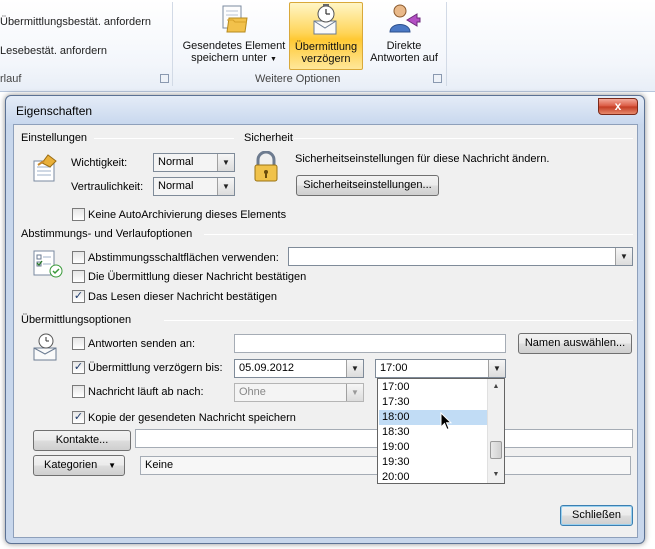 The height and width of the screenshot is (549, 655). I want to click on voting-divider, so click(418, 234).